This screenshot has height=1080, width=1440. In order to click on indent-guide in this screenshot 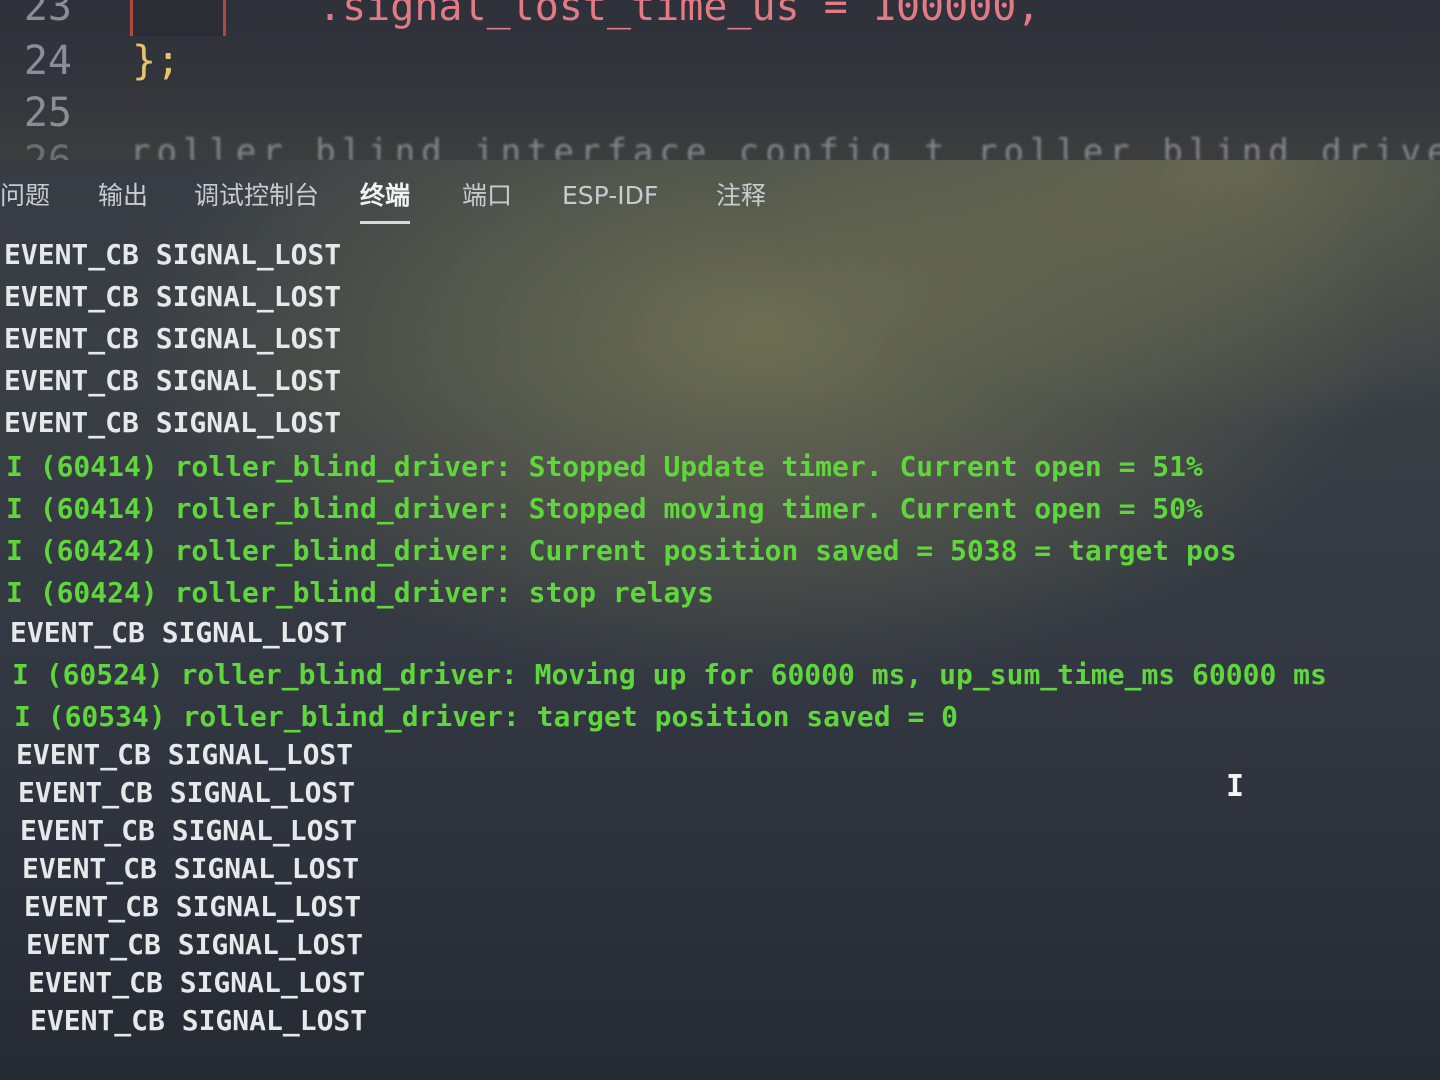, I will do `click(178, 18)`.